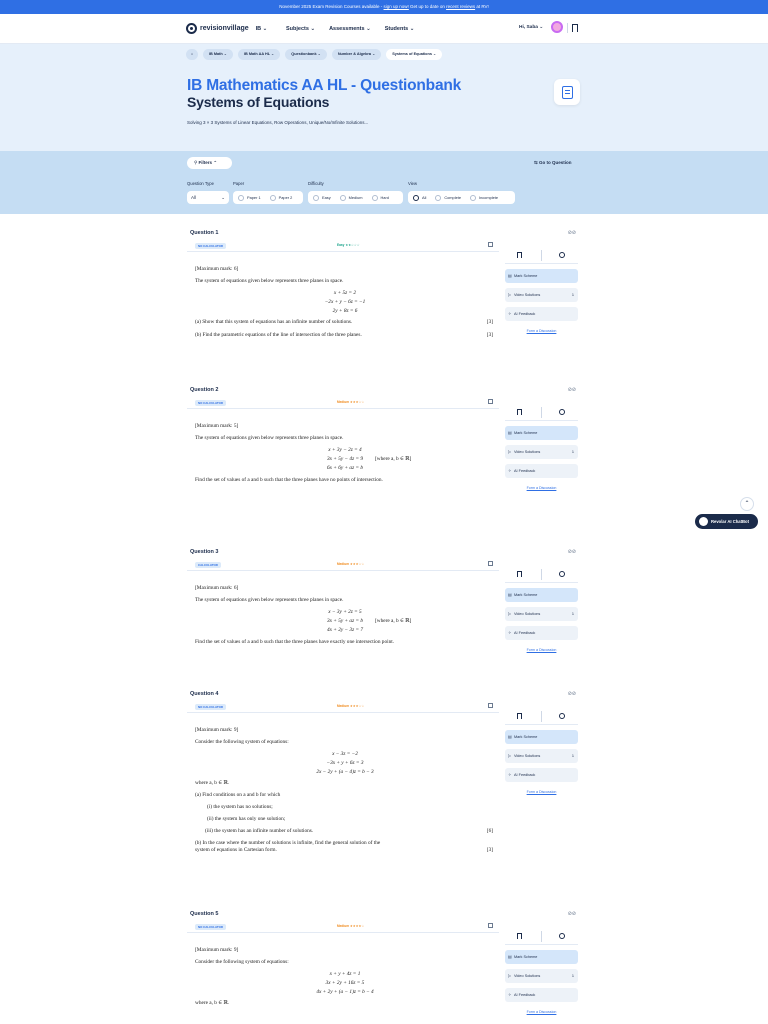 The height and width of the screenshot is (1024, 768). Describe the element at coordinates (259, 54) in the screenshot. I see `breadcrumb-item: IB Math AA HL ⌄` at that location.